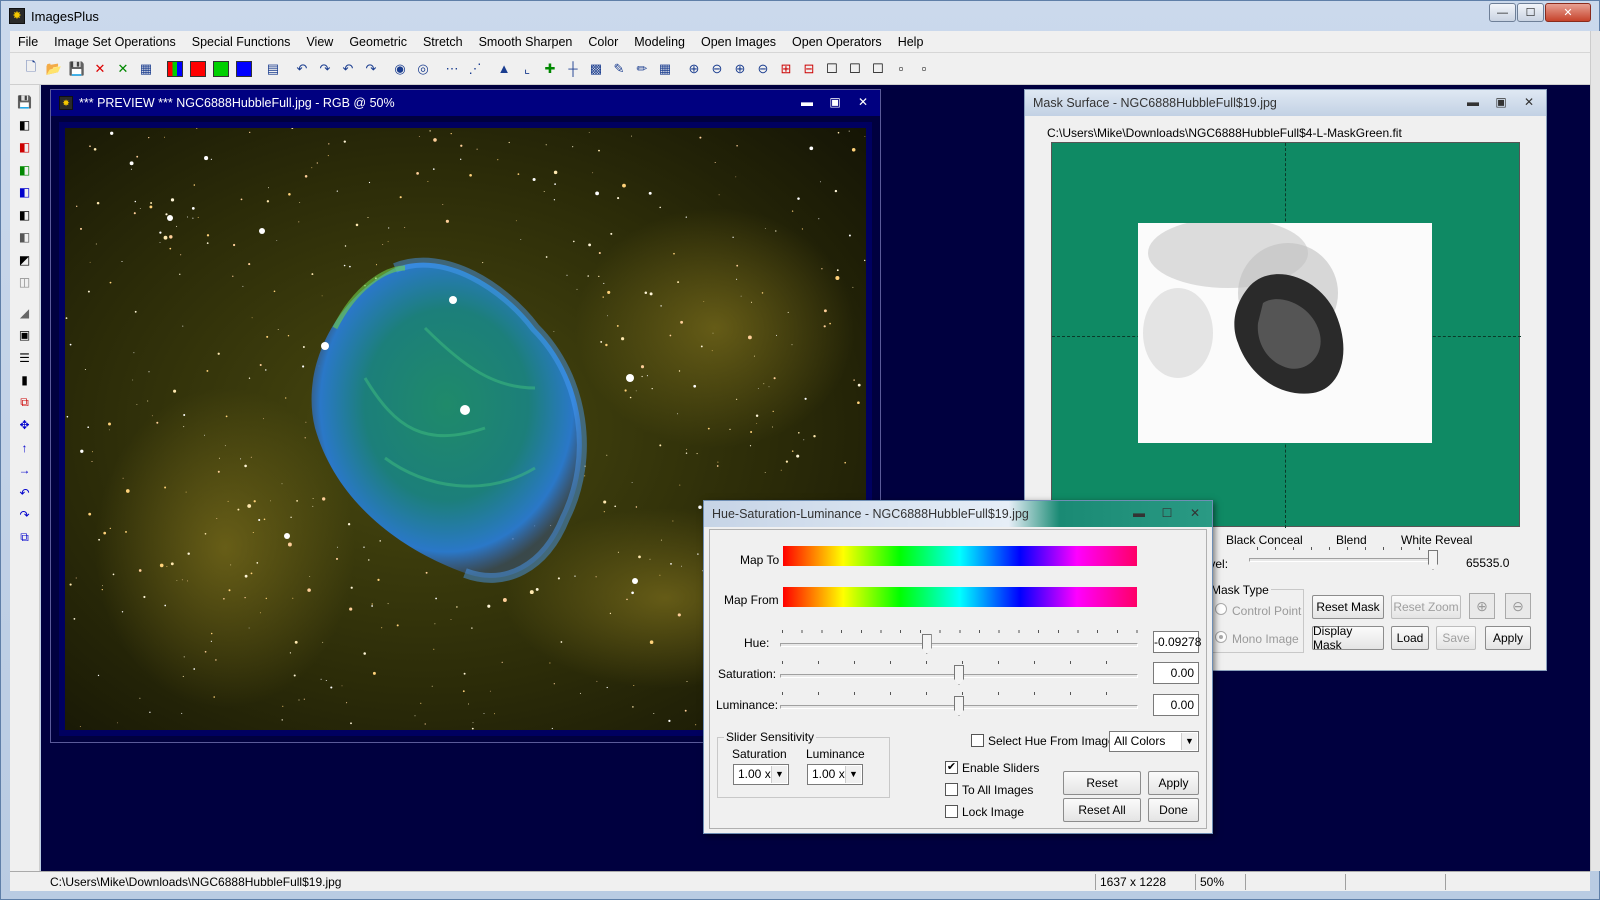 The width and height of the screenshot is (1600, 900). What do you see at coordinates (25, 448) in the screenshot?
I see `arrow-up-icon: ↑` at bounding box center [25, 448].